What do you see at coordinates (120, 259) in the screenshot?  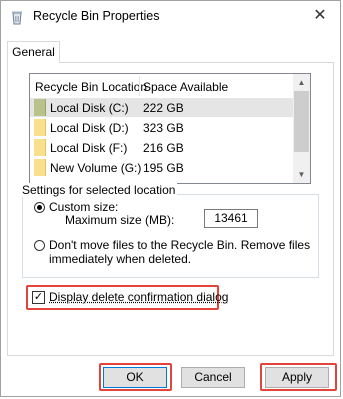 I see `dont-move-label-line2: immediately when deleted.` at bounding box center [120, 259].